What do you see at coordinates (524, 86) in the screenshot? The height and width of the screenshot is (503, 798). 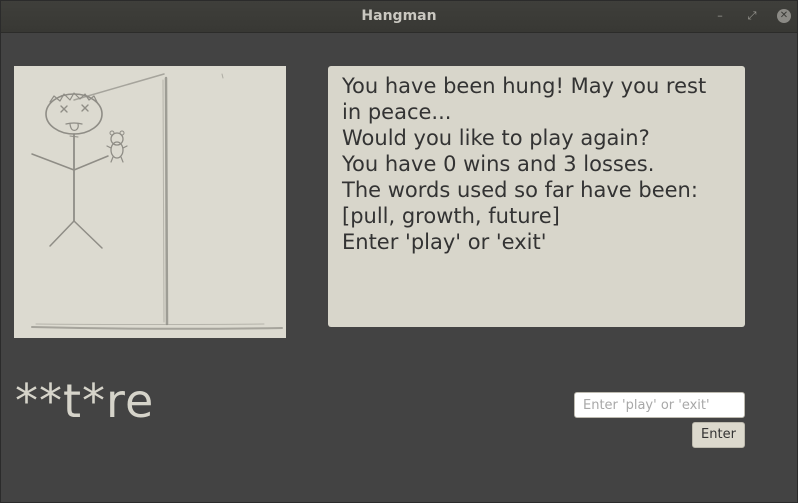 I see `message-line: You have been hung! May you rest` at bounding box center [524, 86].